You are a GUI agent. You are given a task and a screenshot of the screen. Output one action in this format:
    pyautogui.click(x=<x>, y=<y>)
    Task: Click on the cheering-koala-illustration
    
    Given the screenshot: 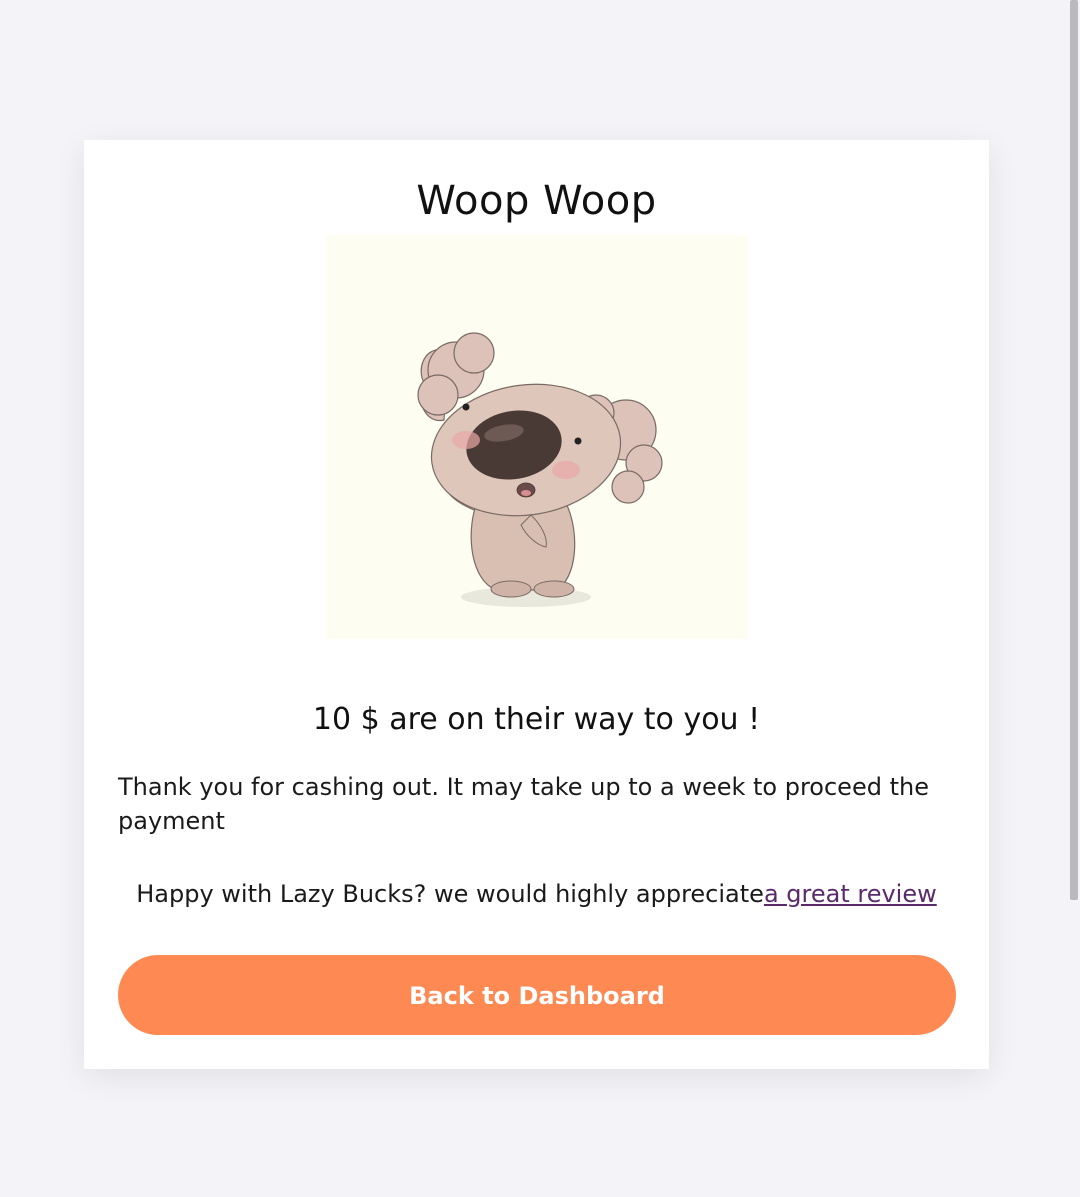 What is the action you would take?
    pyautogui.click(x=537, y=437)
    